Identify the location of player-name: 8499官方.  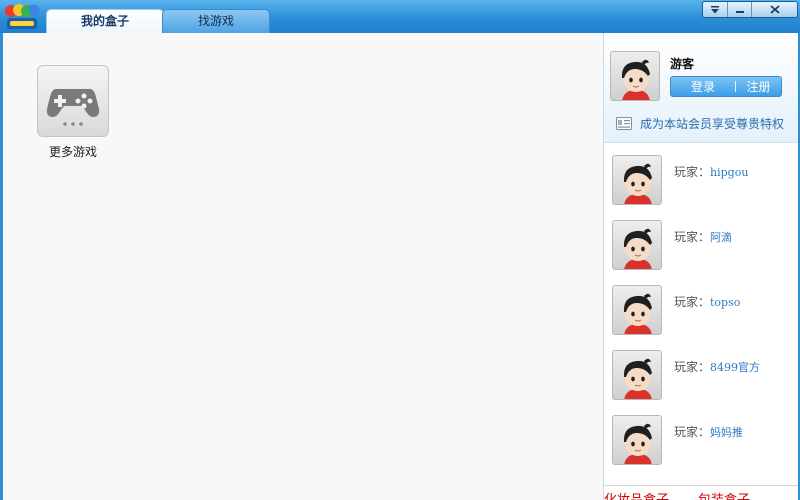
(735, 367).